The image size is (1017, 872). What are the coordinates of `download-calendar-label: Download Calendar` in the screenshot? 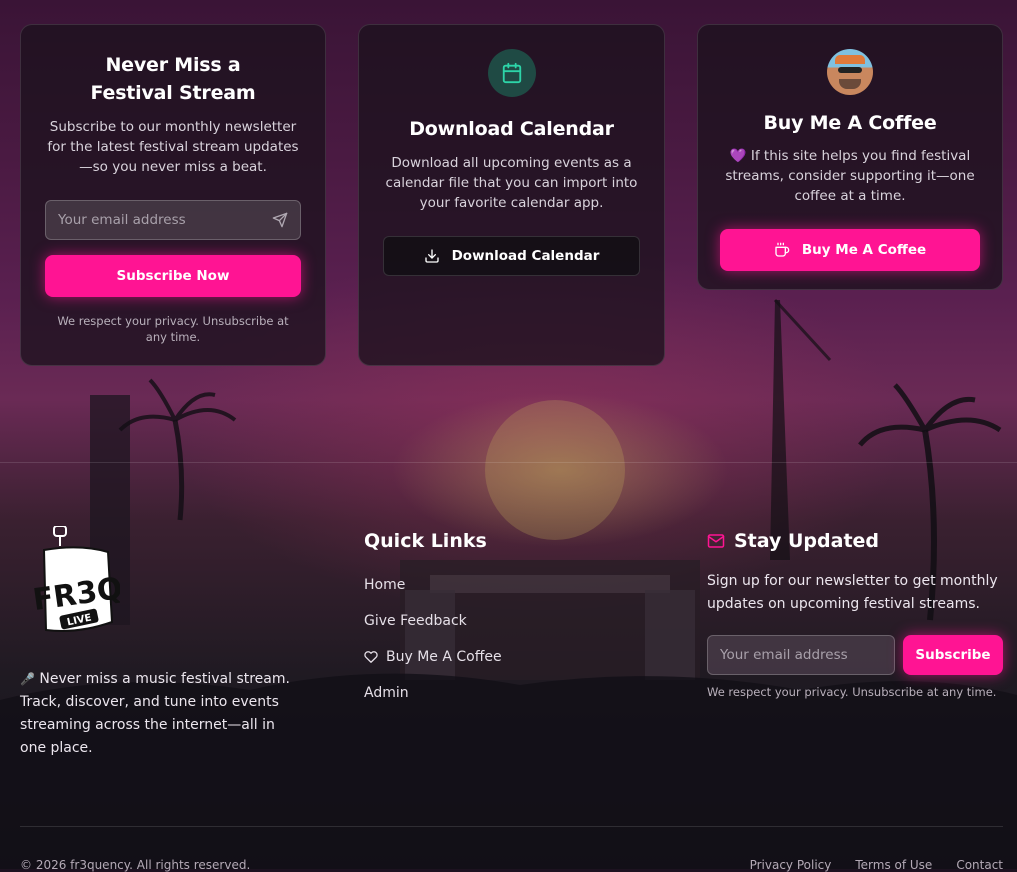 It's located at (525, 256).